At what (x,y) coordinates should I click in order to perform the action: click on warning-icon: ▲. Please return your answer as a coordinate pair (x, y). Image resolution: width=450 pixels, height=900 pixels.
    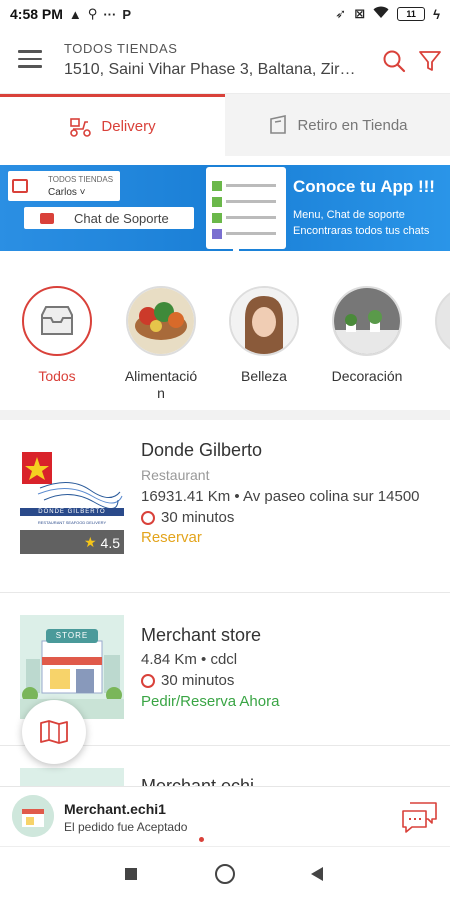
    Looking at the image, I should click on (75, 14).